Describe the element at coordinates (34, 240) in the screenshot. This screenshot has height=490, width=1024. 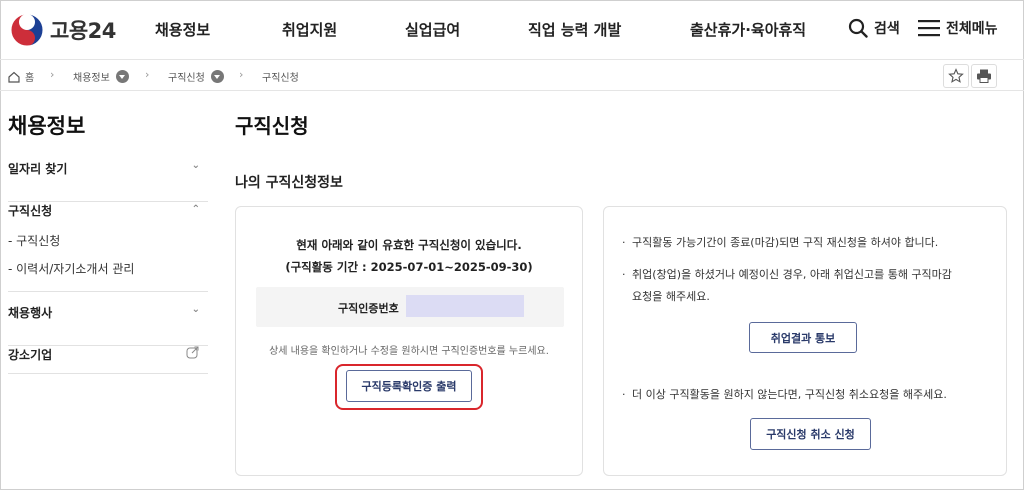
I see `sidebar-subitem-job-application: - 구직신청` at that location.